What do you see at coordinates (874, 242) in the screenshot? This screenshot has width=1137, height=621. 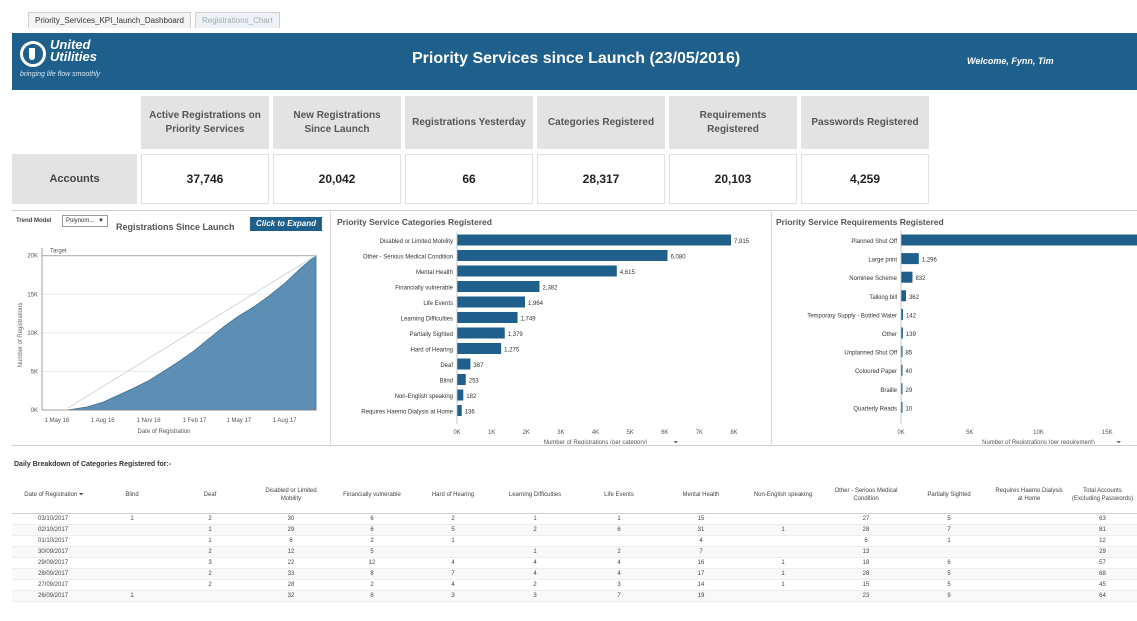 I see `category-label: Planned Shut Off` at bounding box center [874, 242].